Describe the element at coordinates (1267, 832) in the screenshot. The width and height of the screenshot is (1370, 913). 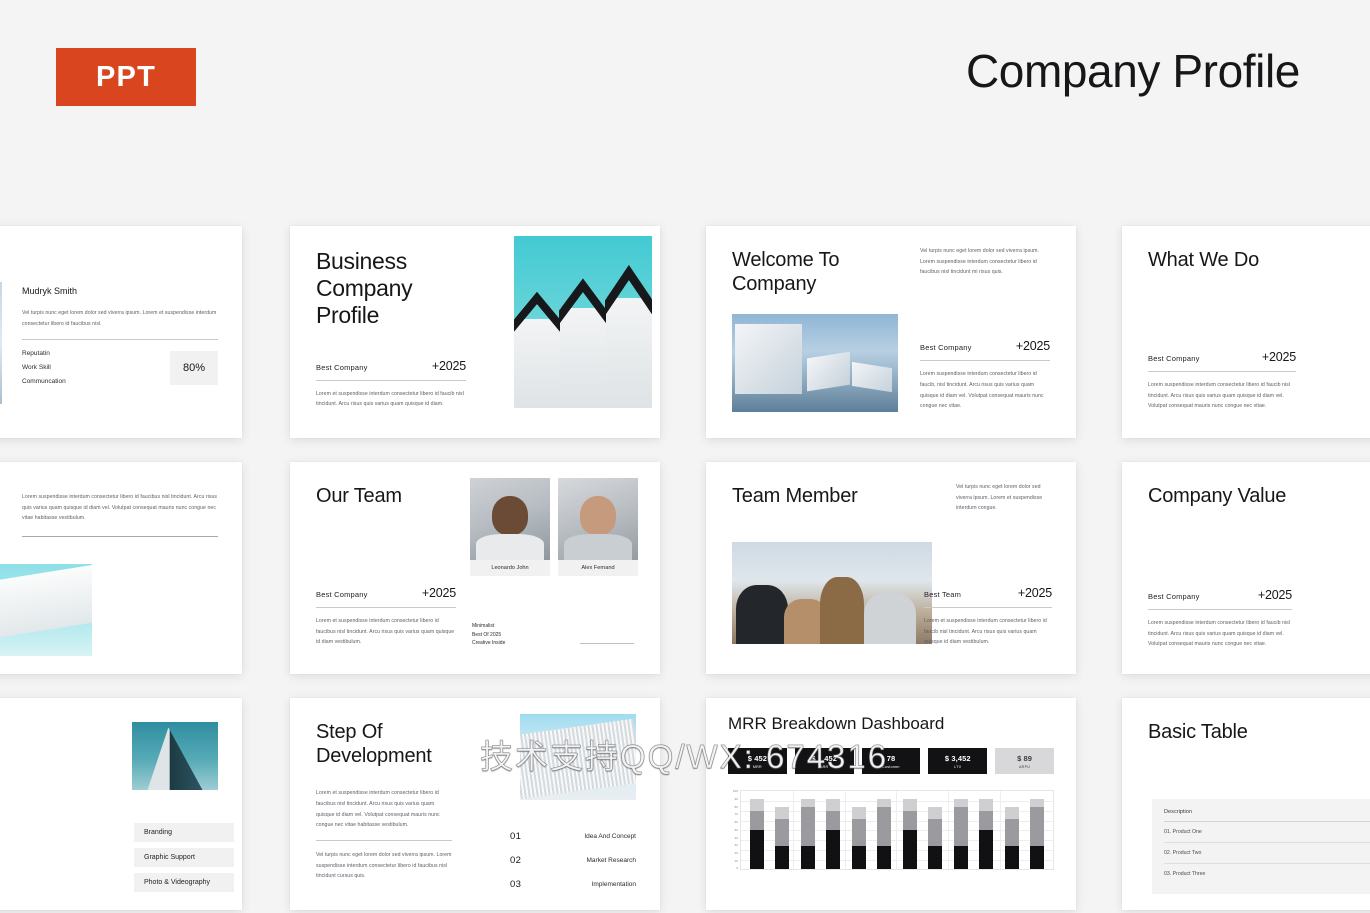
I see `table-row: 01. Product One $ 17.00` at that location.